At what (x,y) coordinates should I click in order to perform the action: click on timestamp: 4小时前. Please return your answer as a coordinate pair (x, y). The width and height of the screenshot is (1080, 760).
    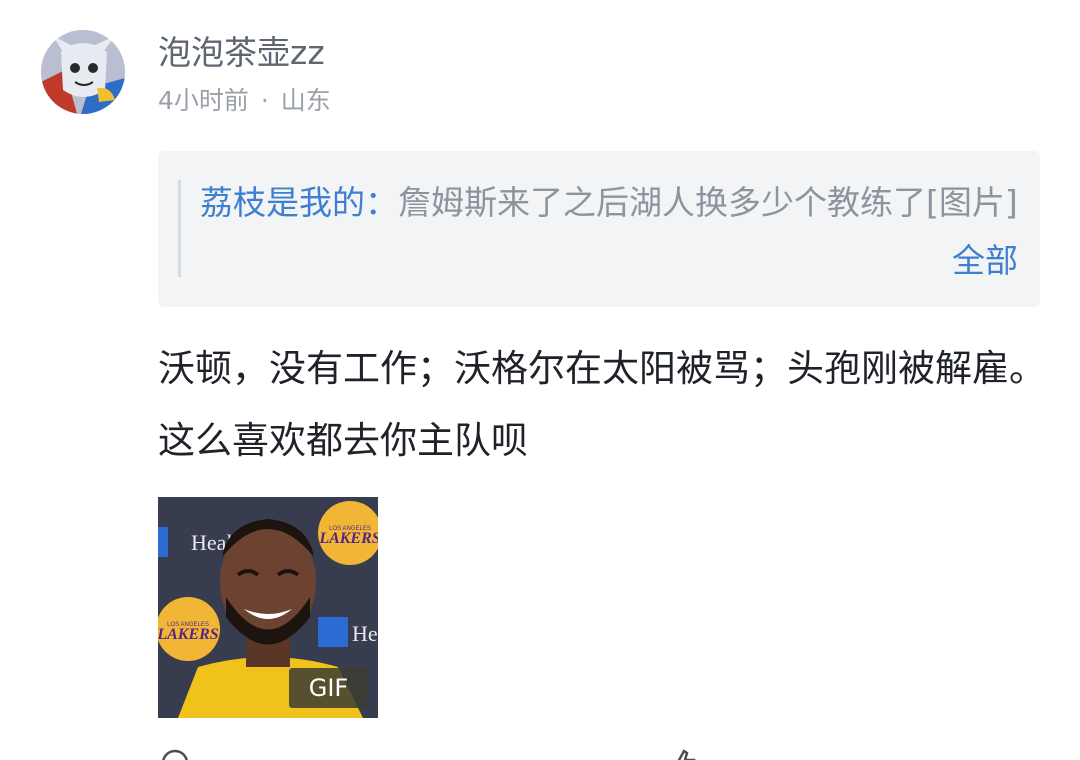
    Looking at the image, I should click on (203, 100).